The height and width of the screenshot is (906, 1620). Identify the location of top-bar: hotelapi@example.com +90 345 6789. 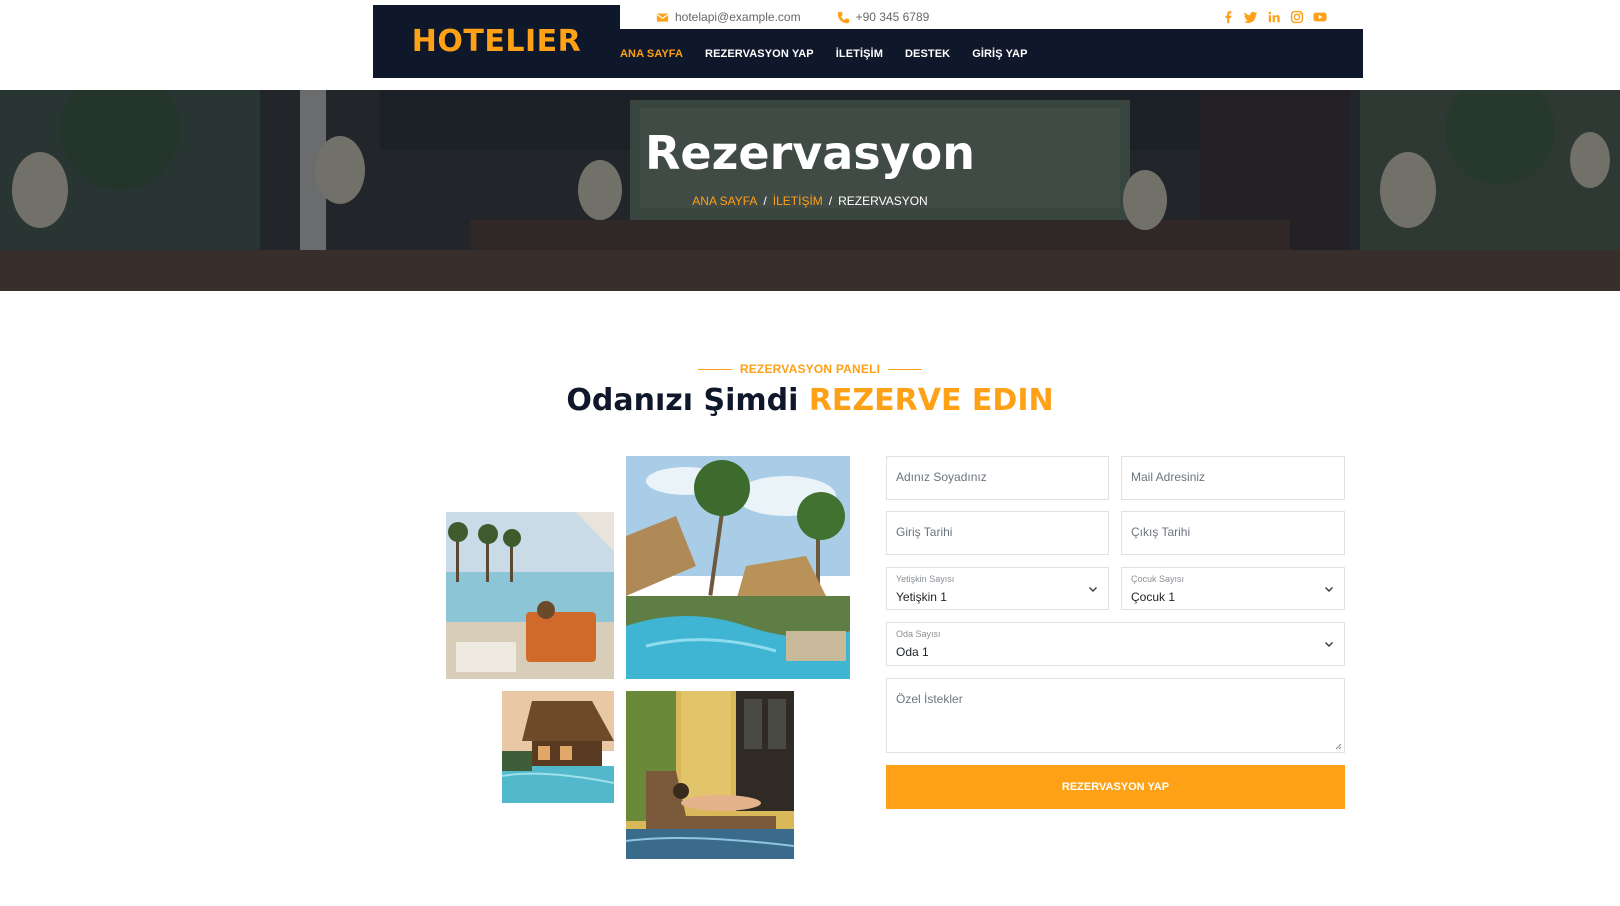
(991, 17).